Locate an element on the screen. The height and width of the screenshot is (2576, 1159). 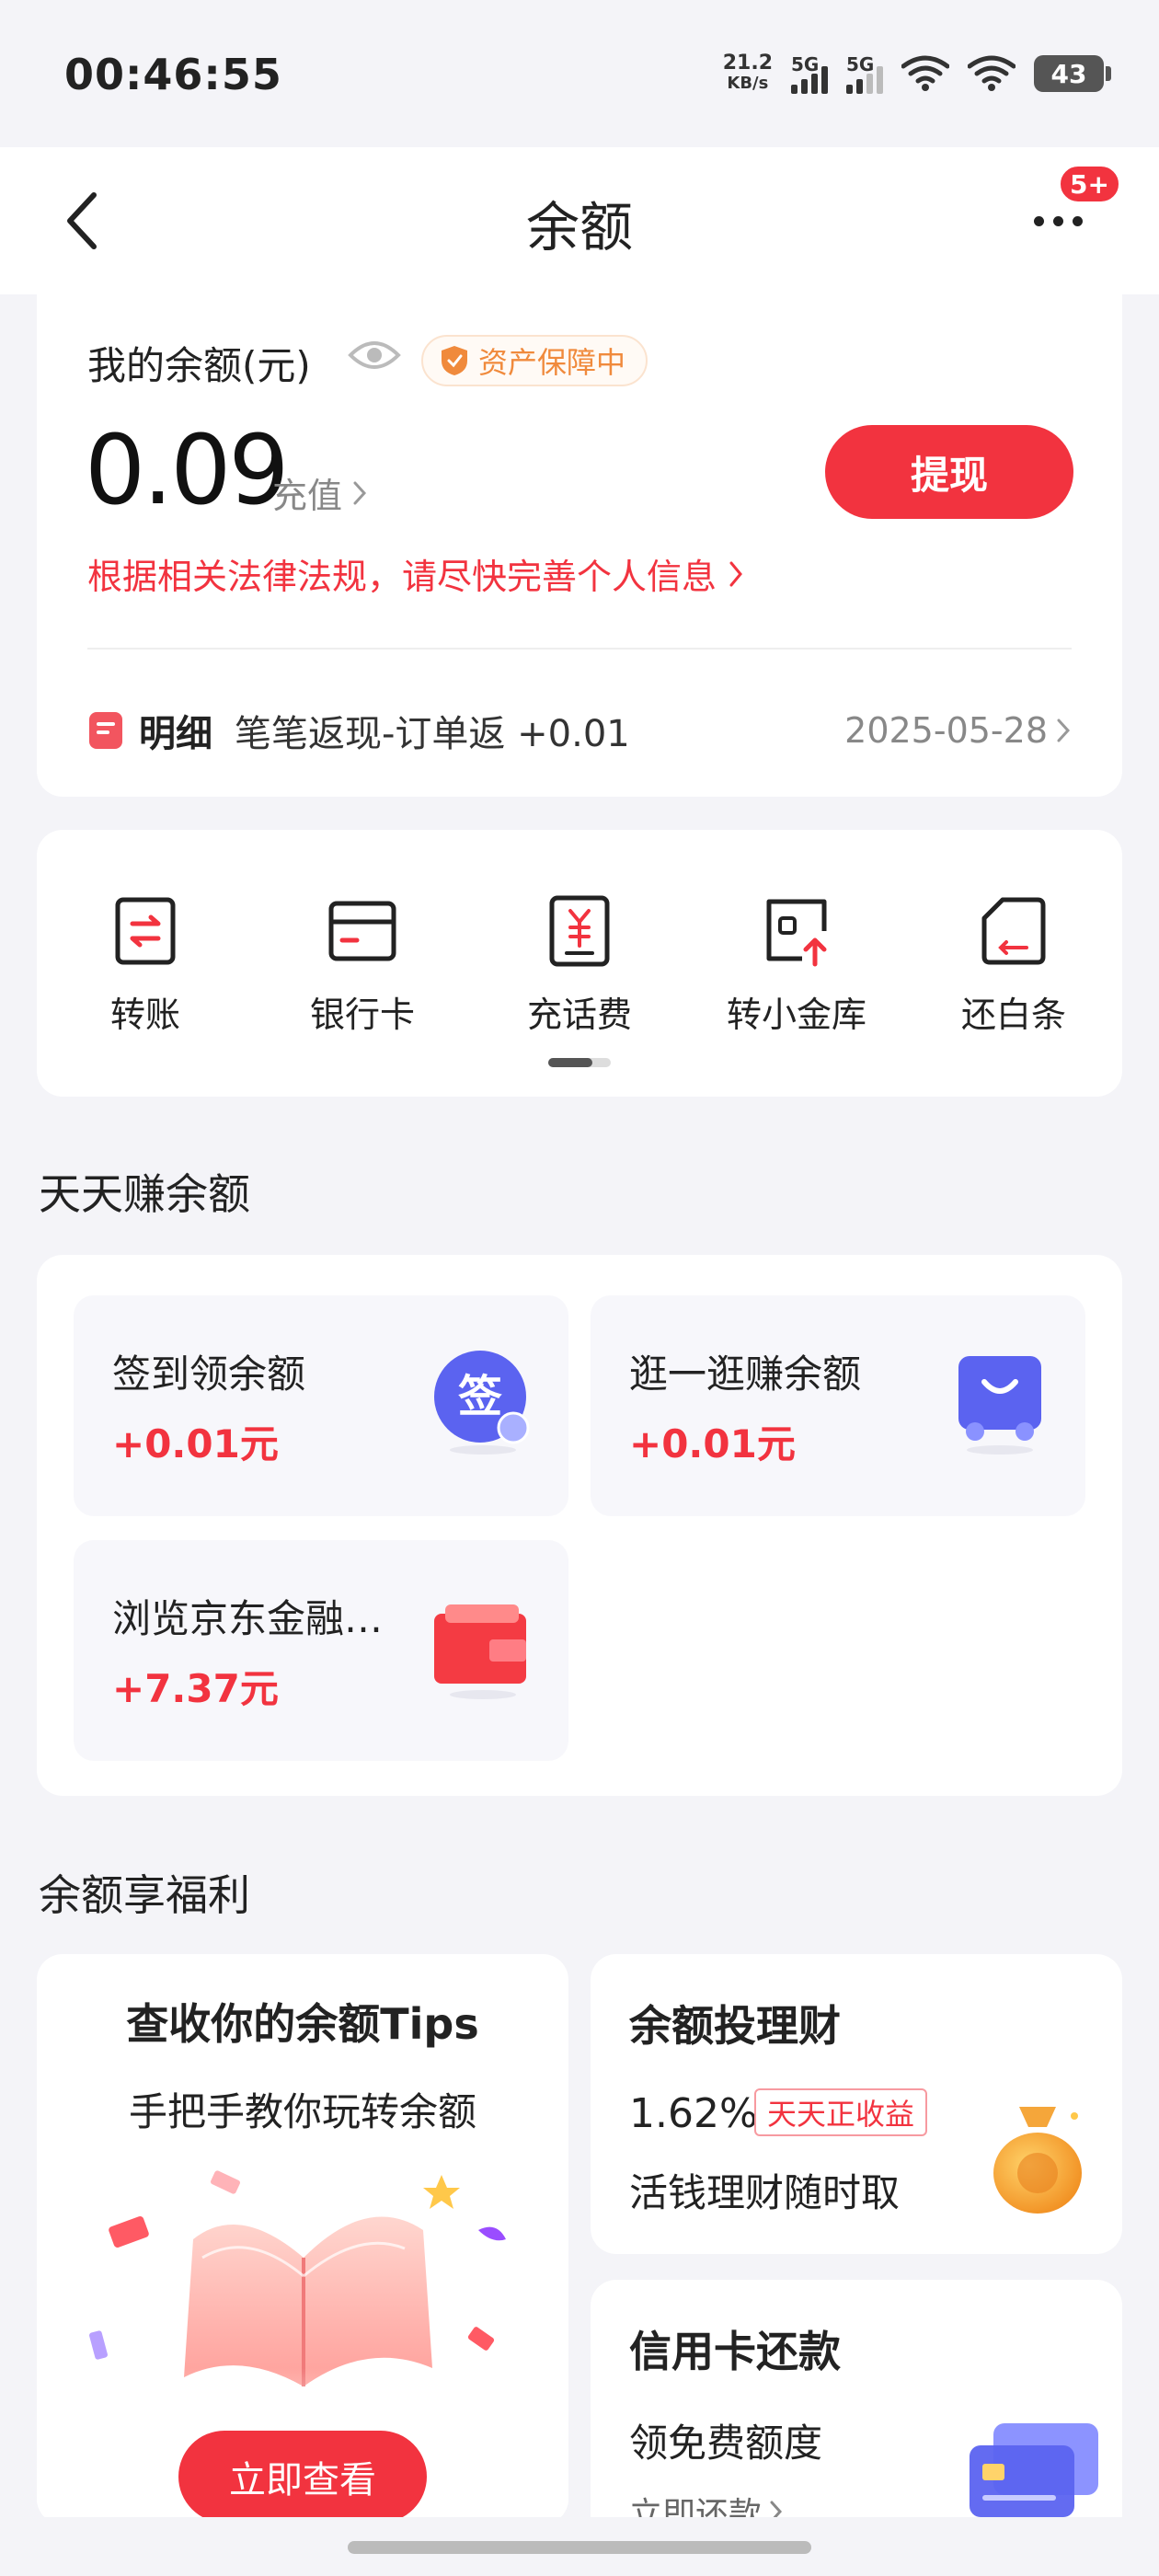
tool-repay-baitiao: 还白条 is located at coordinates (1014, 965).